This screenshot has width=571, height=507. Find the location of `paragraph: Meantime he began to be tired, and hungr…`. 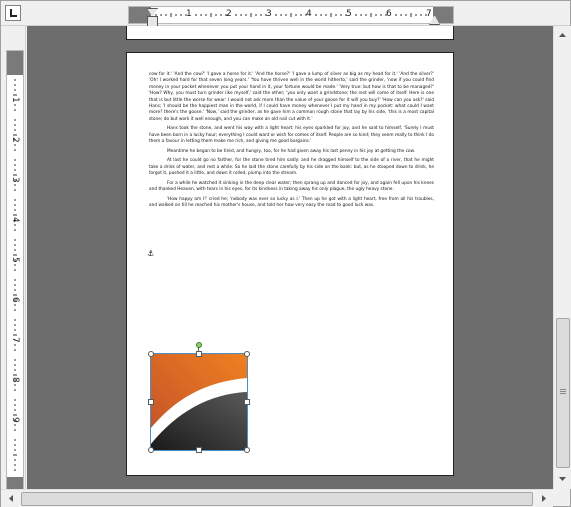

paragraph: Meantime he began to be tired, and hungr… is located at coordinates (291, 152).